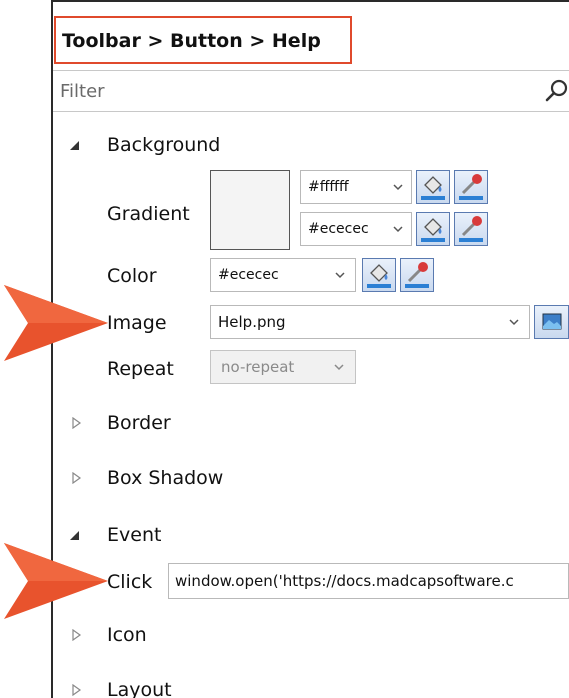 The image size is (569, 698). Describe the element at coordinates (191, 41) in the screenshot. I see `breadcrumb: Toolbar > Button > Help` at that location.